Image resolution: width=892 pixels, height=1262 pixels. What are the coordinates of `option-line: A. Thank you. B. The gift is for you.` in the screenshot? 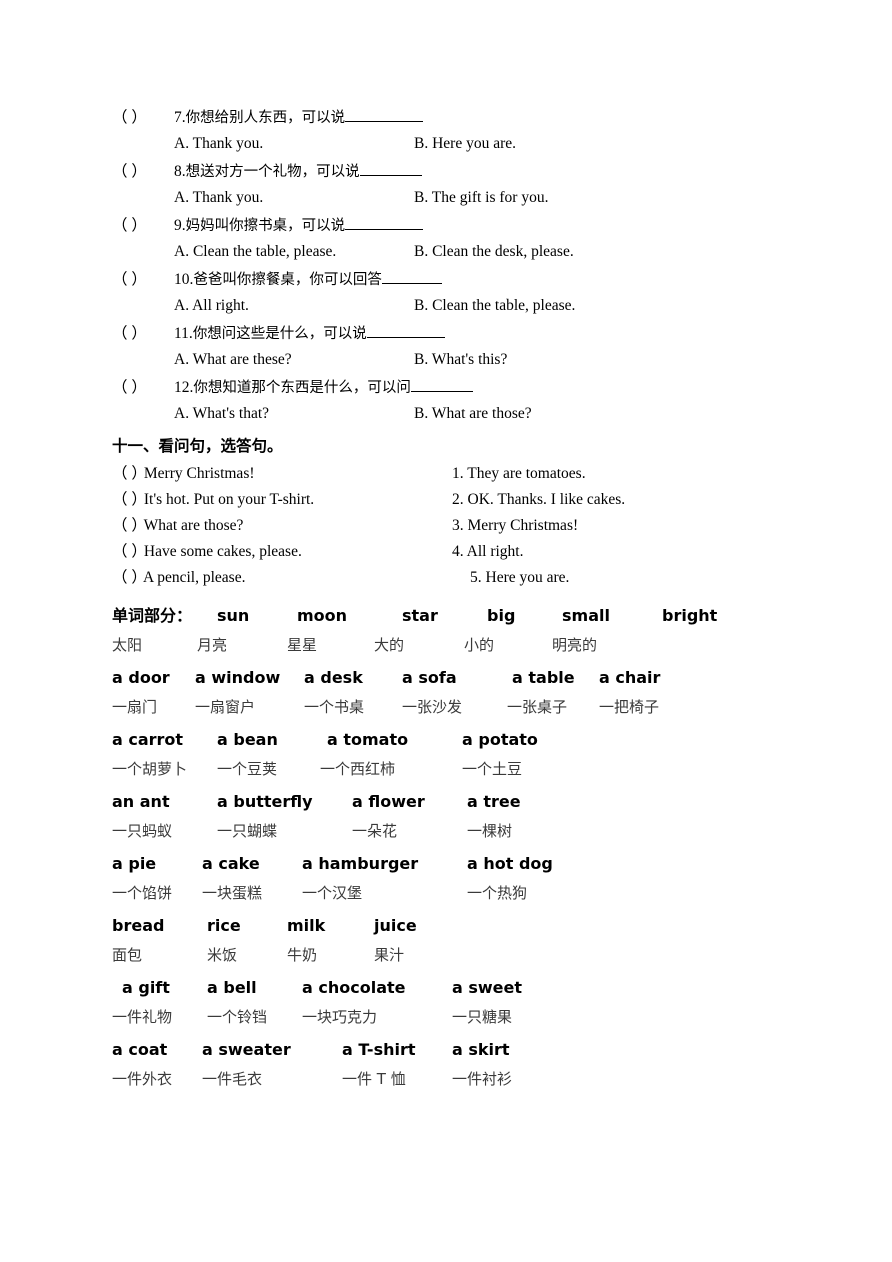 It's located at (452, 198).